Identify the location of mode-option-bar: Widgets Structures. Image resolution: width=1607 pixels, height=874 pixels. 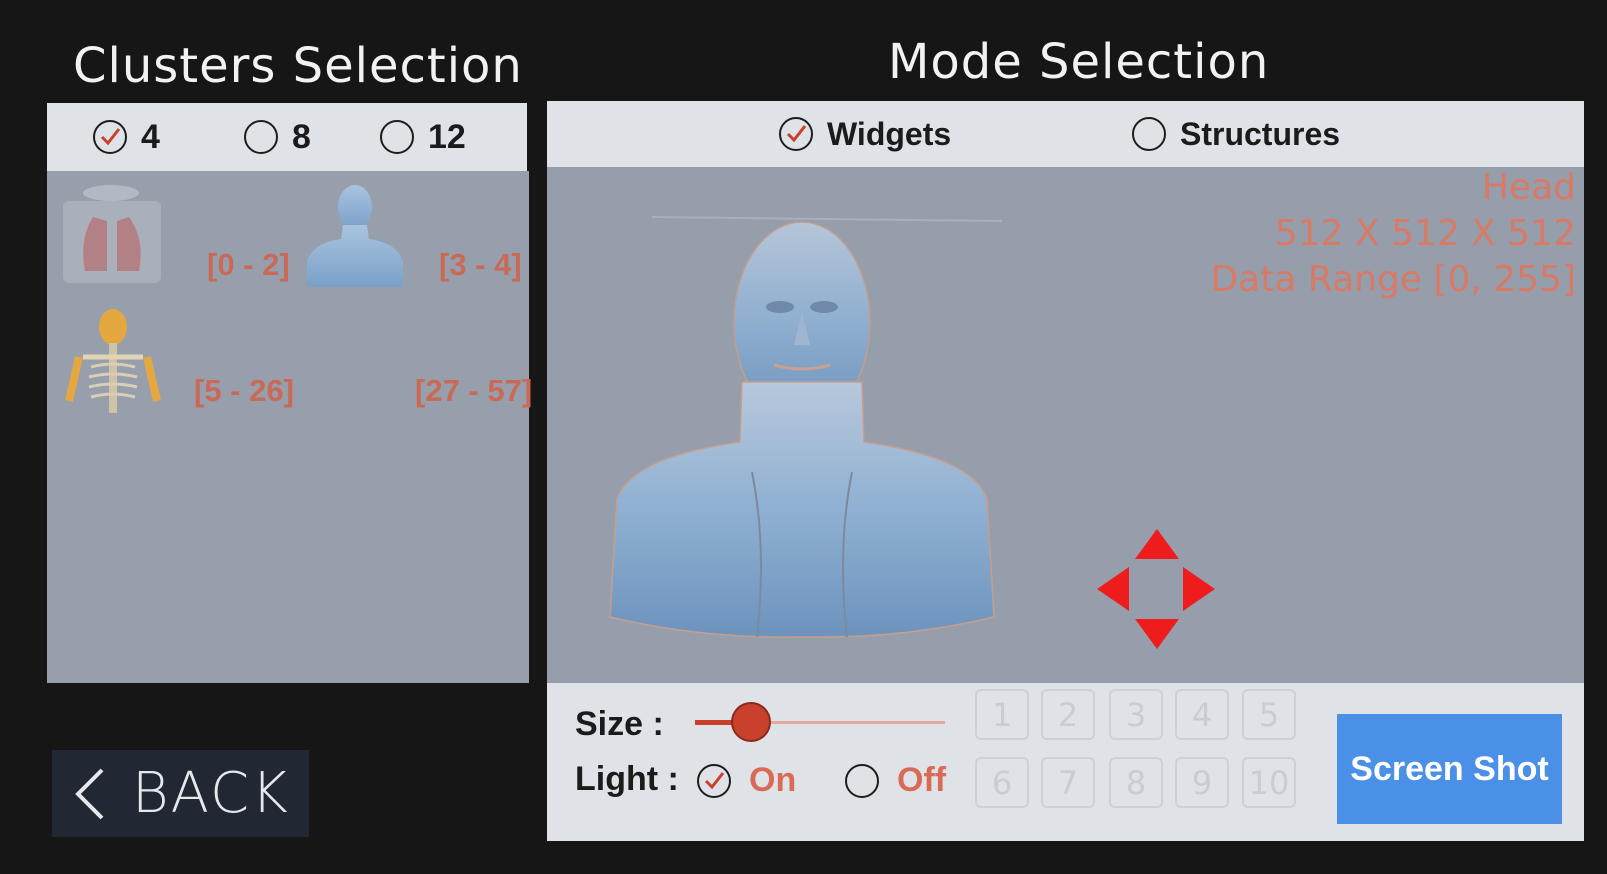
(1065, 134).